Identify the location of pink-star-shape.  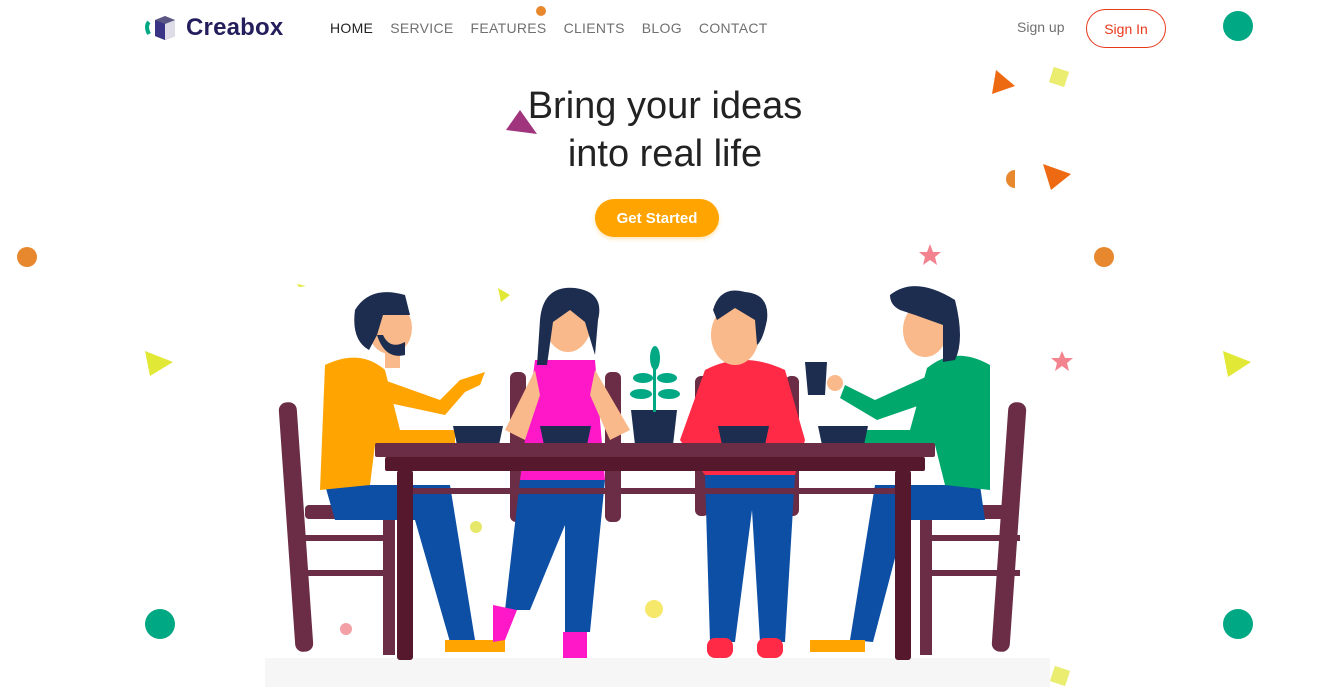
(930, 254).